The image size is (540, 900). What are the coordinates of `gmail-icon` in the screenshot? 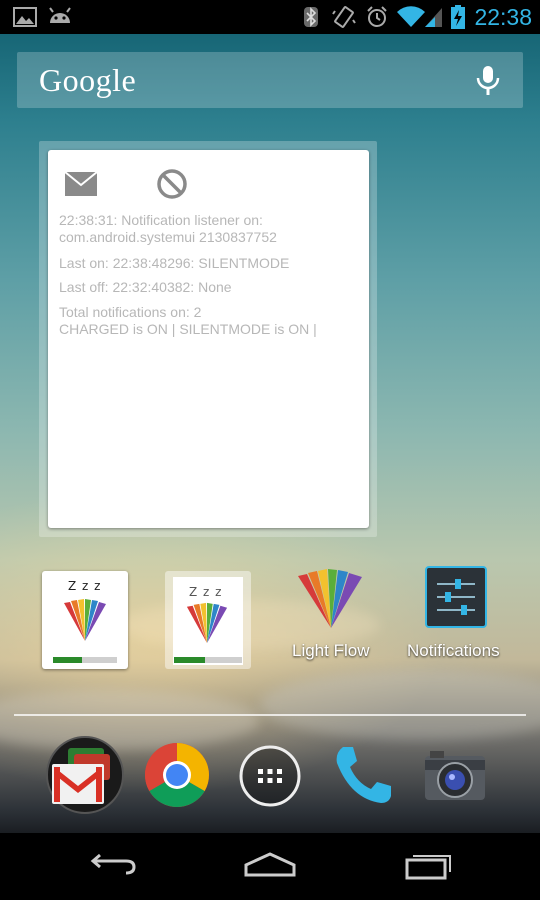 It's located at (85, 775).